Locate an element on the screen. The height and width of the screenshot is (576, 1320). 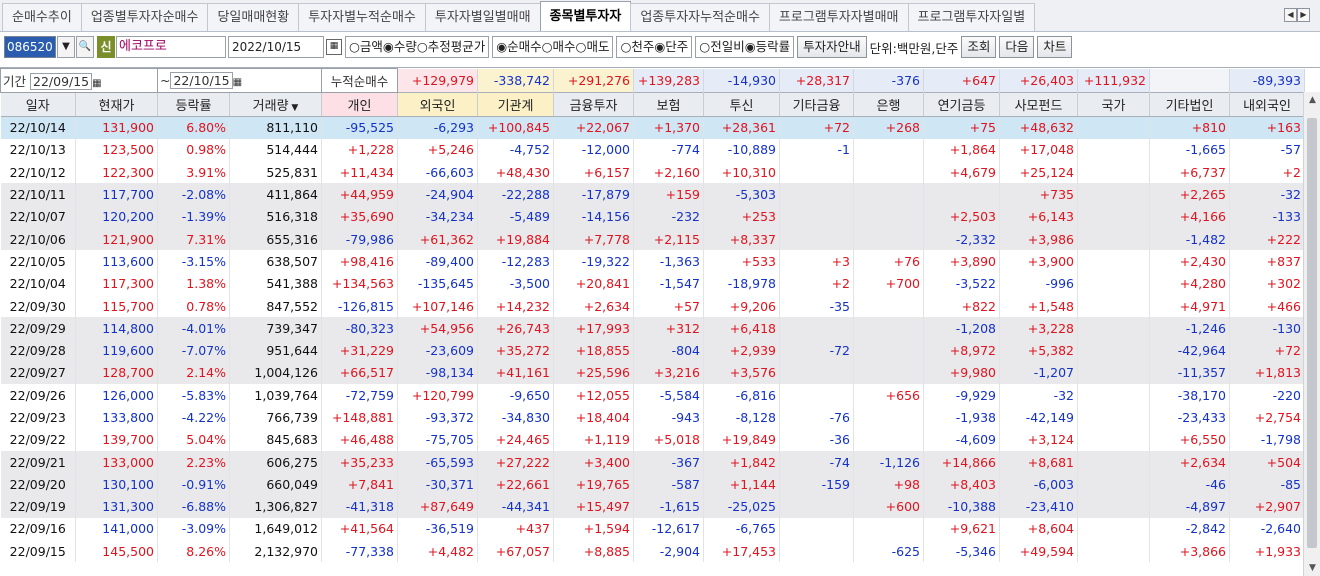
tab-prev-icon: ◀ is located at coordinates (1290, 15).